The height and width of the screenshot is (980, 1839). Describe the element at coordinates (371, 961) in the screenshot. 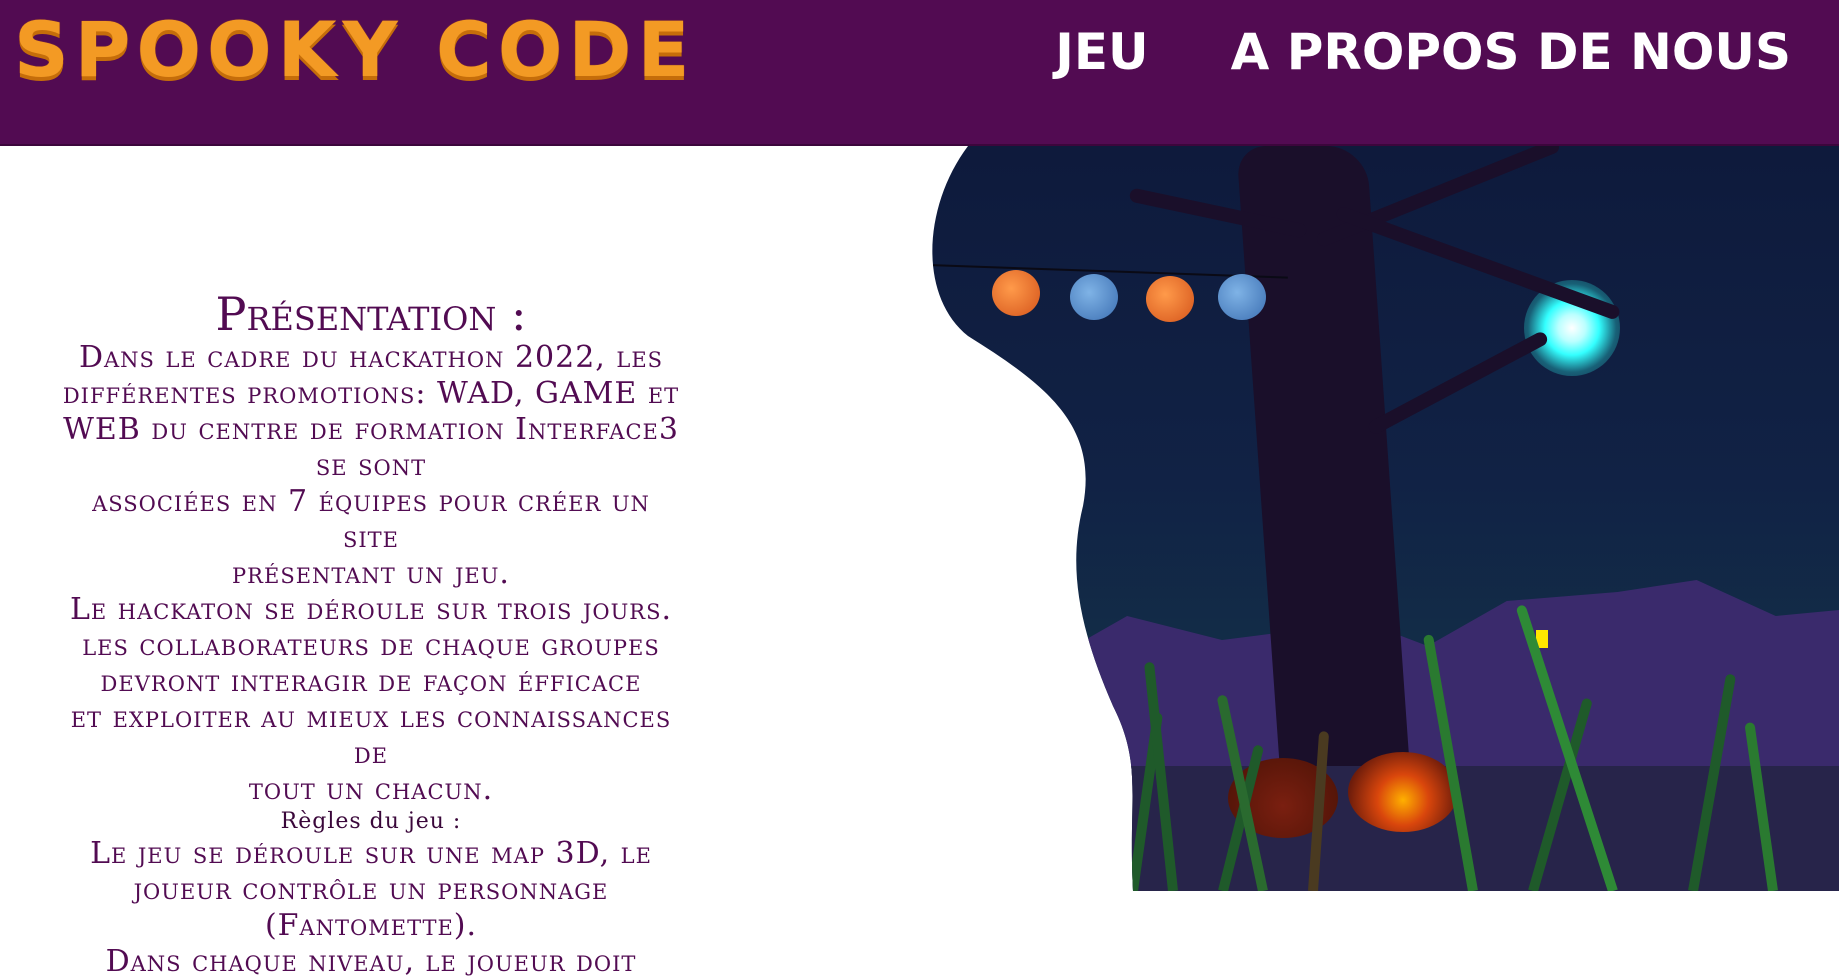

I see `rules-line: Dans chaque niveau, le joueur doit` at that location.